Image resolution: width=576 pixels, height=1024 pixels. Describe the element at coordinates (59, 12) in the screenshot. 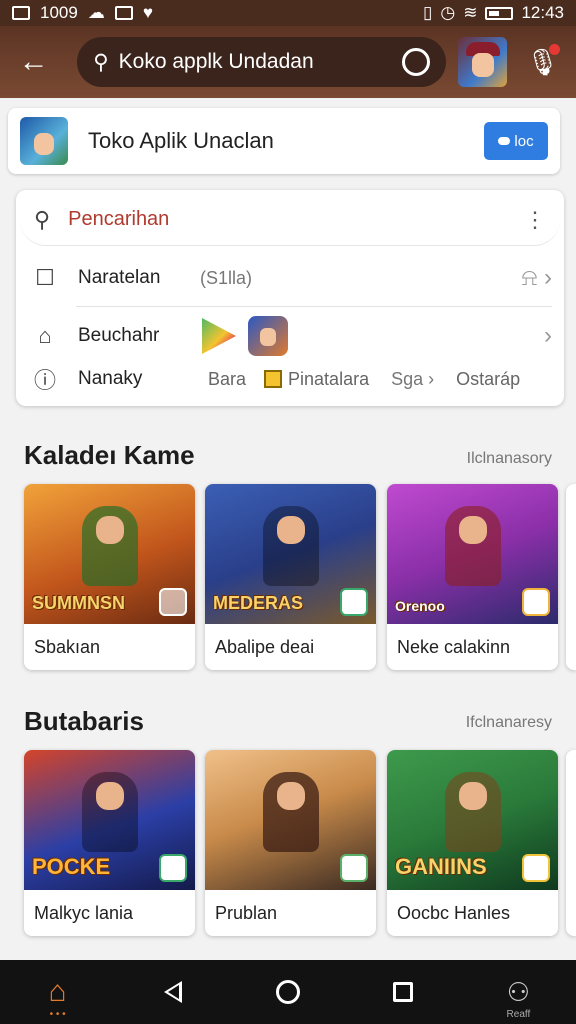

I see `status-left-text: 1009` at that location.